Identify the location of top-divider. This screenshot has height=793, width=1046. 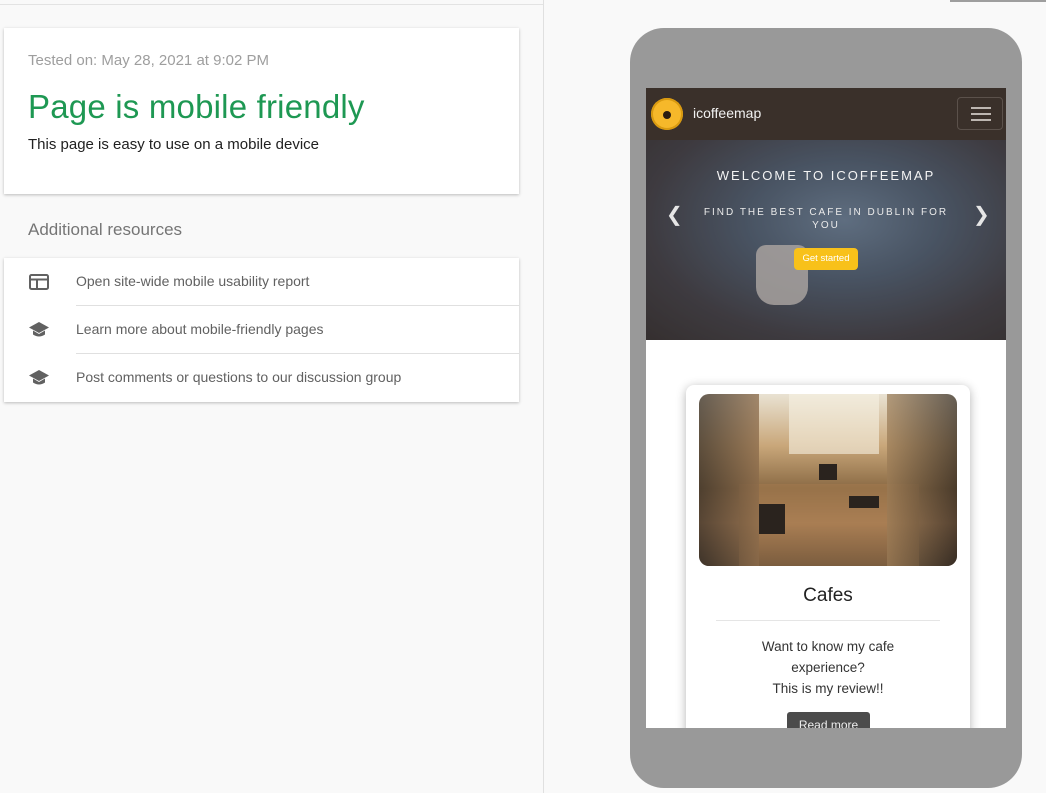
(271, 4).